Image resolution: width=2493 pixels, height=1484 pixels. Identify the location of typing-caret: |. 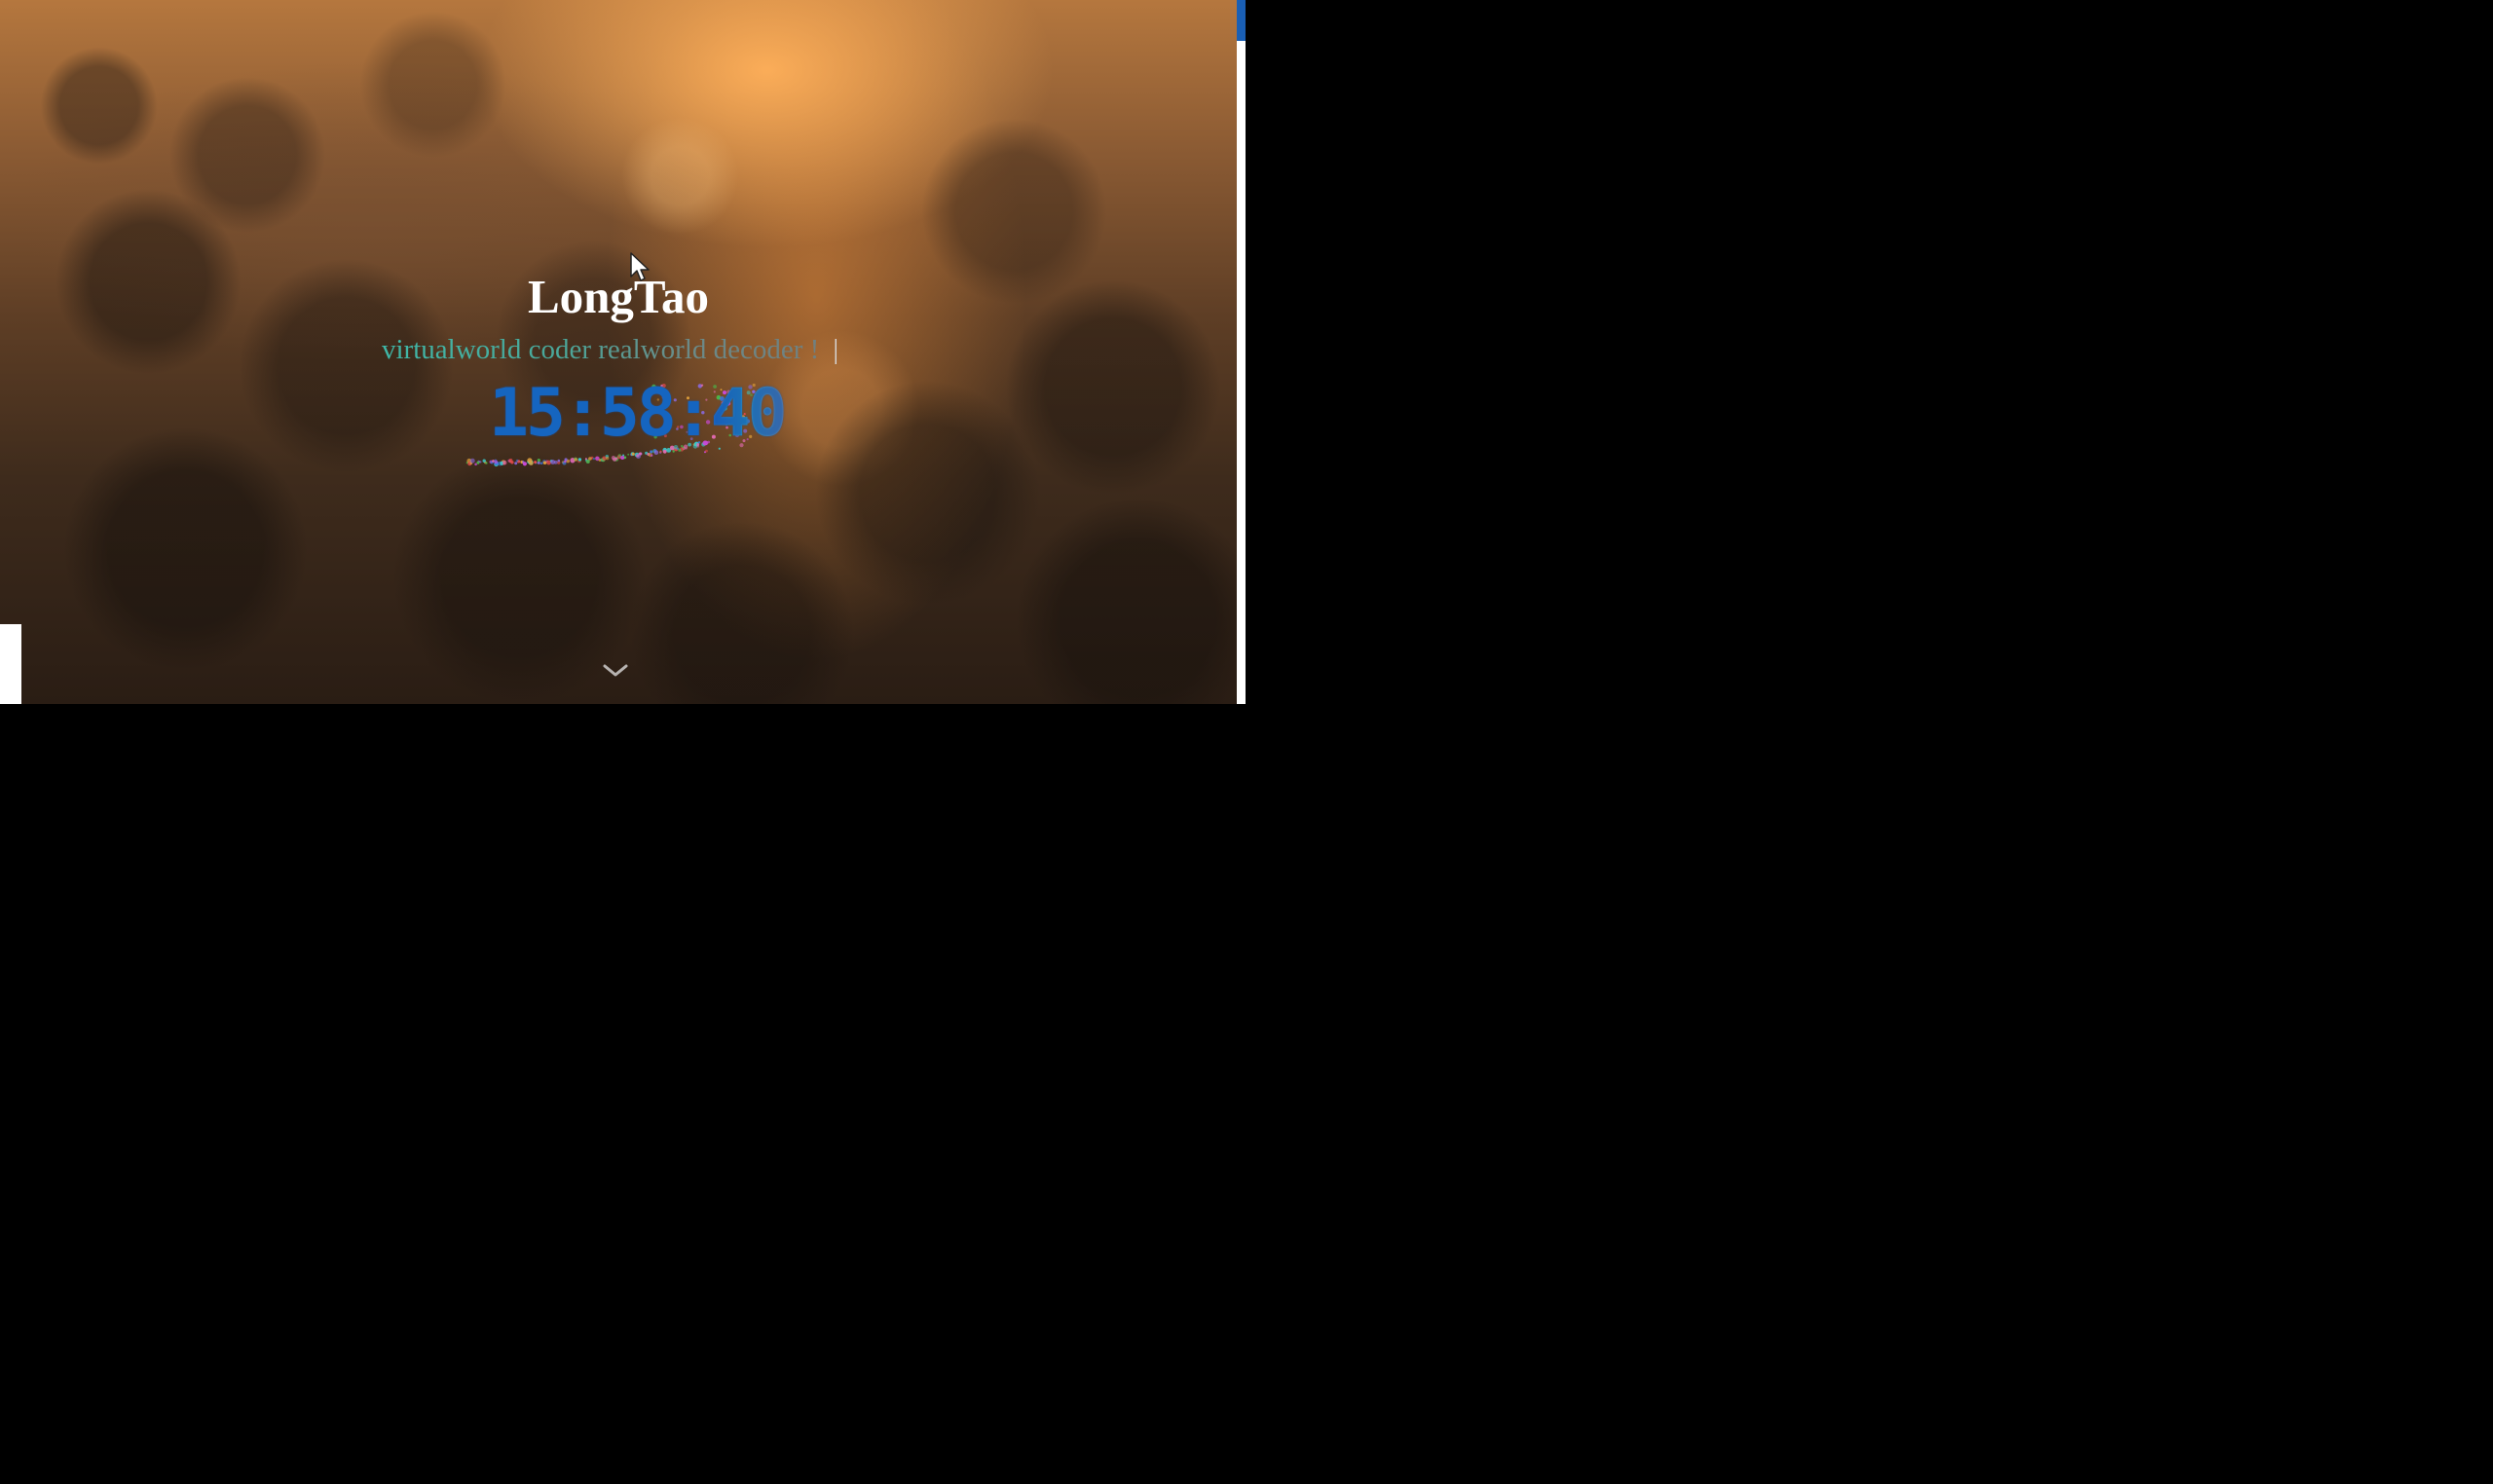
(836, 349).